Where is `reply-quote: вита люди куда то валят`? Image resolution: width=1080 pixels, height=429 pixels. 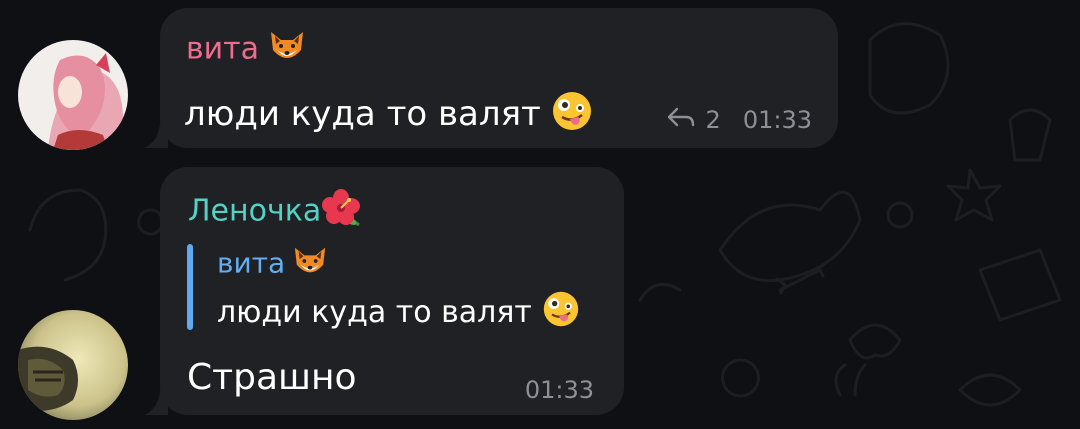
reply-quote: вита люди куда то валят is located at coordinates (392, 287).